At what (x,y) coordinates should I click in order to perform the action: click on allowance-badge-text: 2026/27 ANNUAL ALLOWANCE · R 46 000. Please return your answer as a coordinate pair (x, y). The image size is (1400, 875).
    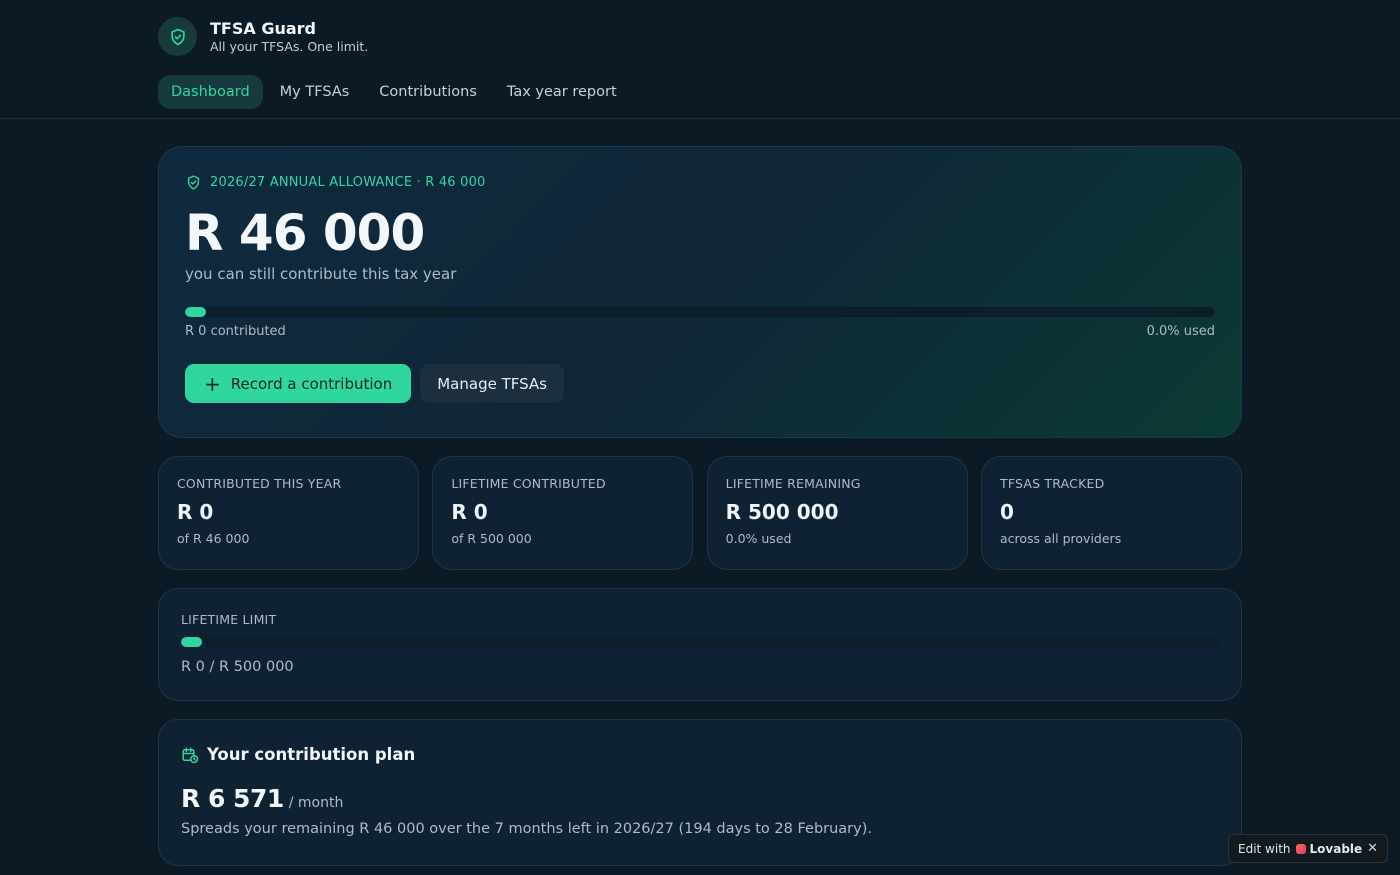
    Looking at the image, I should click on (348, 182).